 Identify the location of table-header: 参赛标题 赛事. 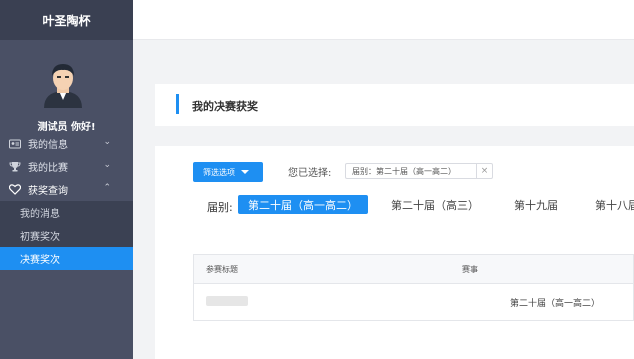
(413, 269).